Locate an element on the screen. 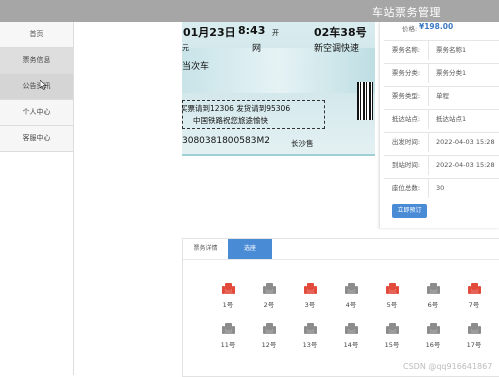 The width and height of the screenshot is (499, 377). seat: 4号 is located at coordinates (351, 300).